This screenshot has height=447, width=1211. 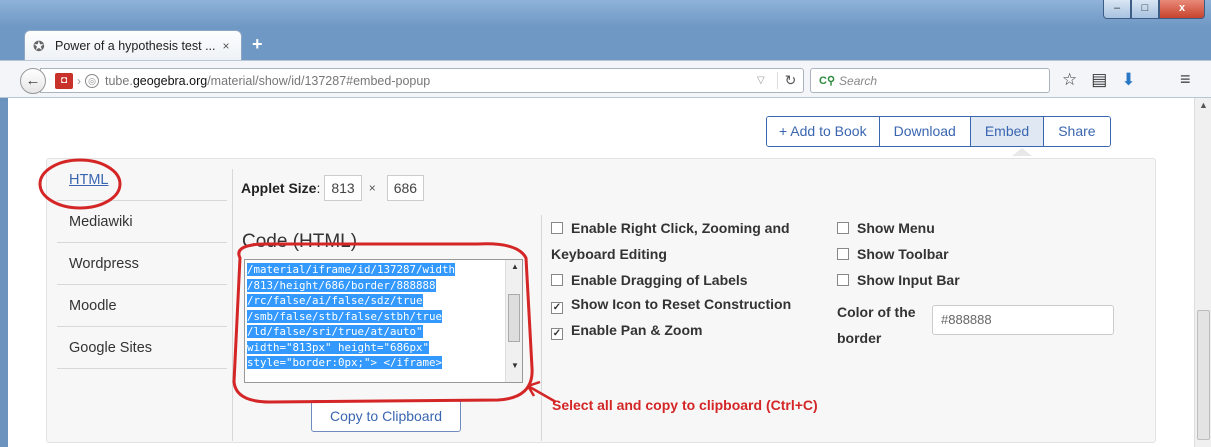 I want to click on window-controls: – □ x, so click(x=1154, y=10).